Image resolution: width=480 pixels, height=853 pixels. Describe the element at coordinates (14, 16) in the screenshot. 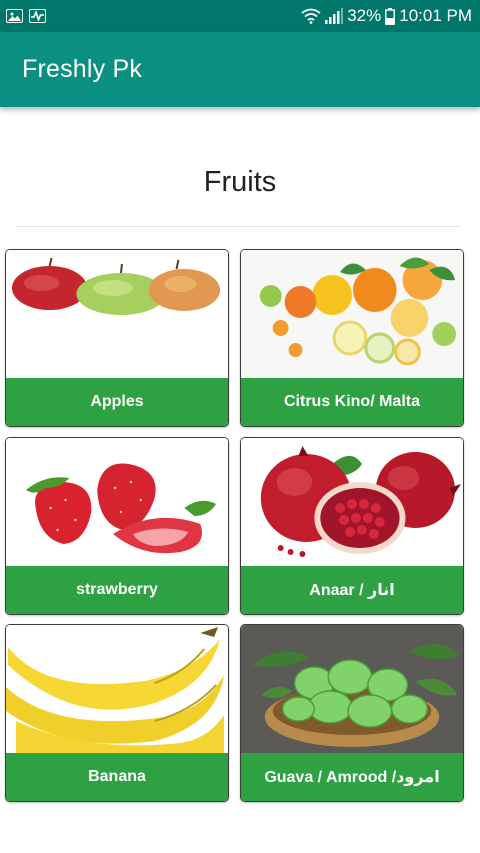

I see `image-notification-icon` at that location.